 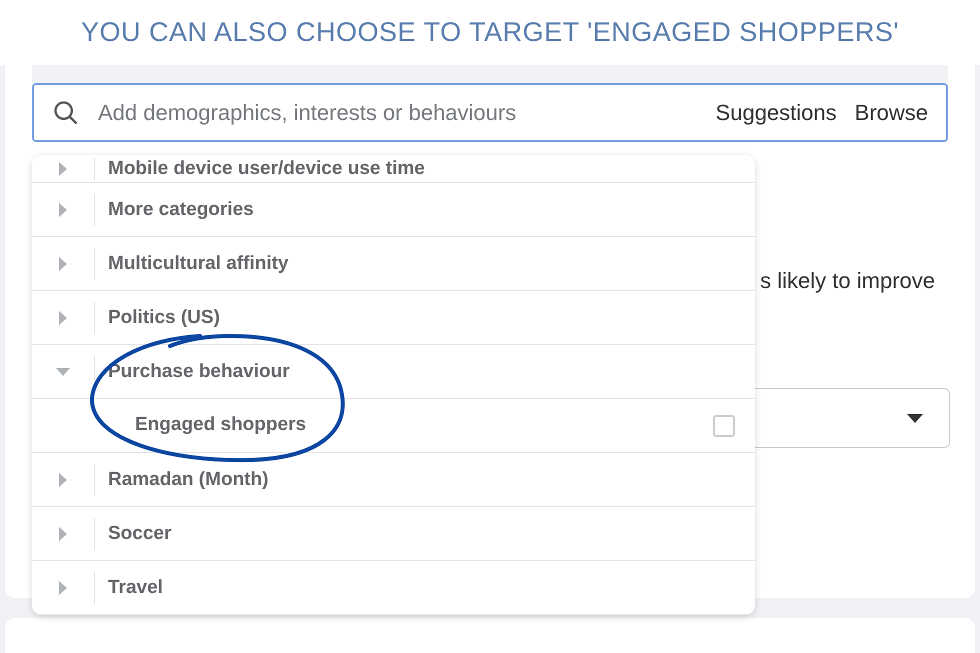 What do you see at coordinates (891, 112) in the screenshot?
I see `search-link: Browse` at bounding box center [891, 112].